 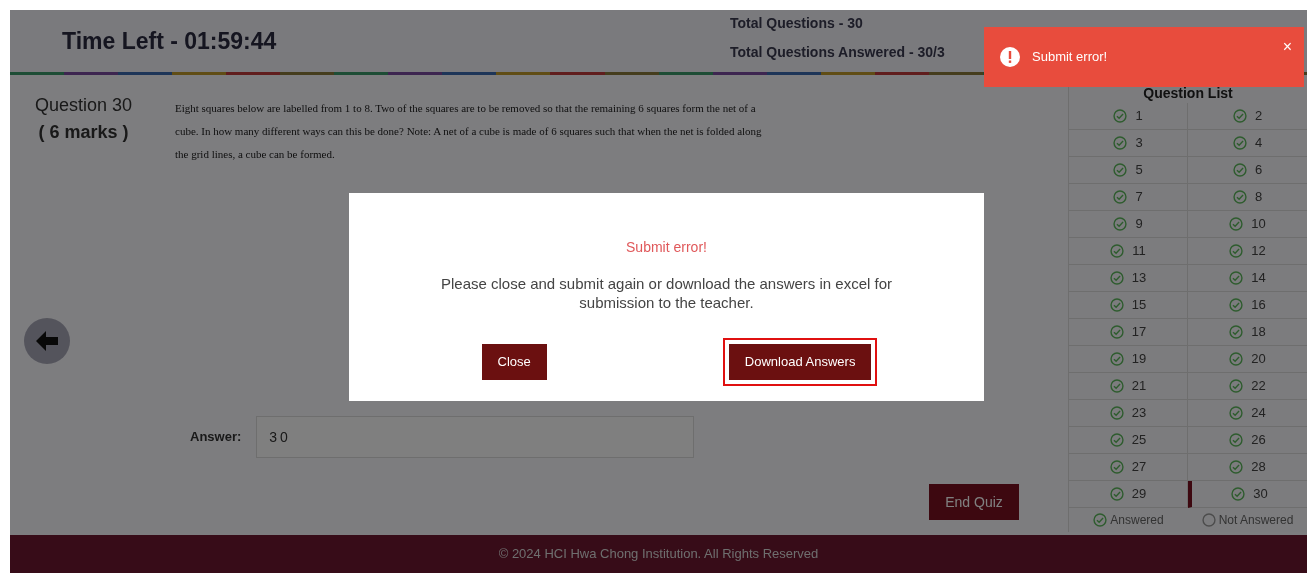 I want to click on dialog-message: Please close and submit again or download the answers in excel for submission to the teacher., so click(x=666, y=293).